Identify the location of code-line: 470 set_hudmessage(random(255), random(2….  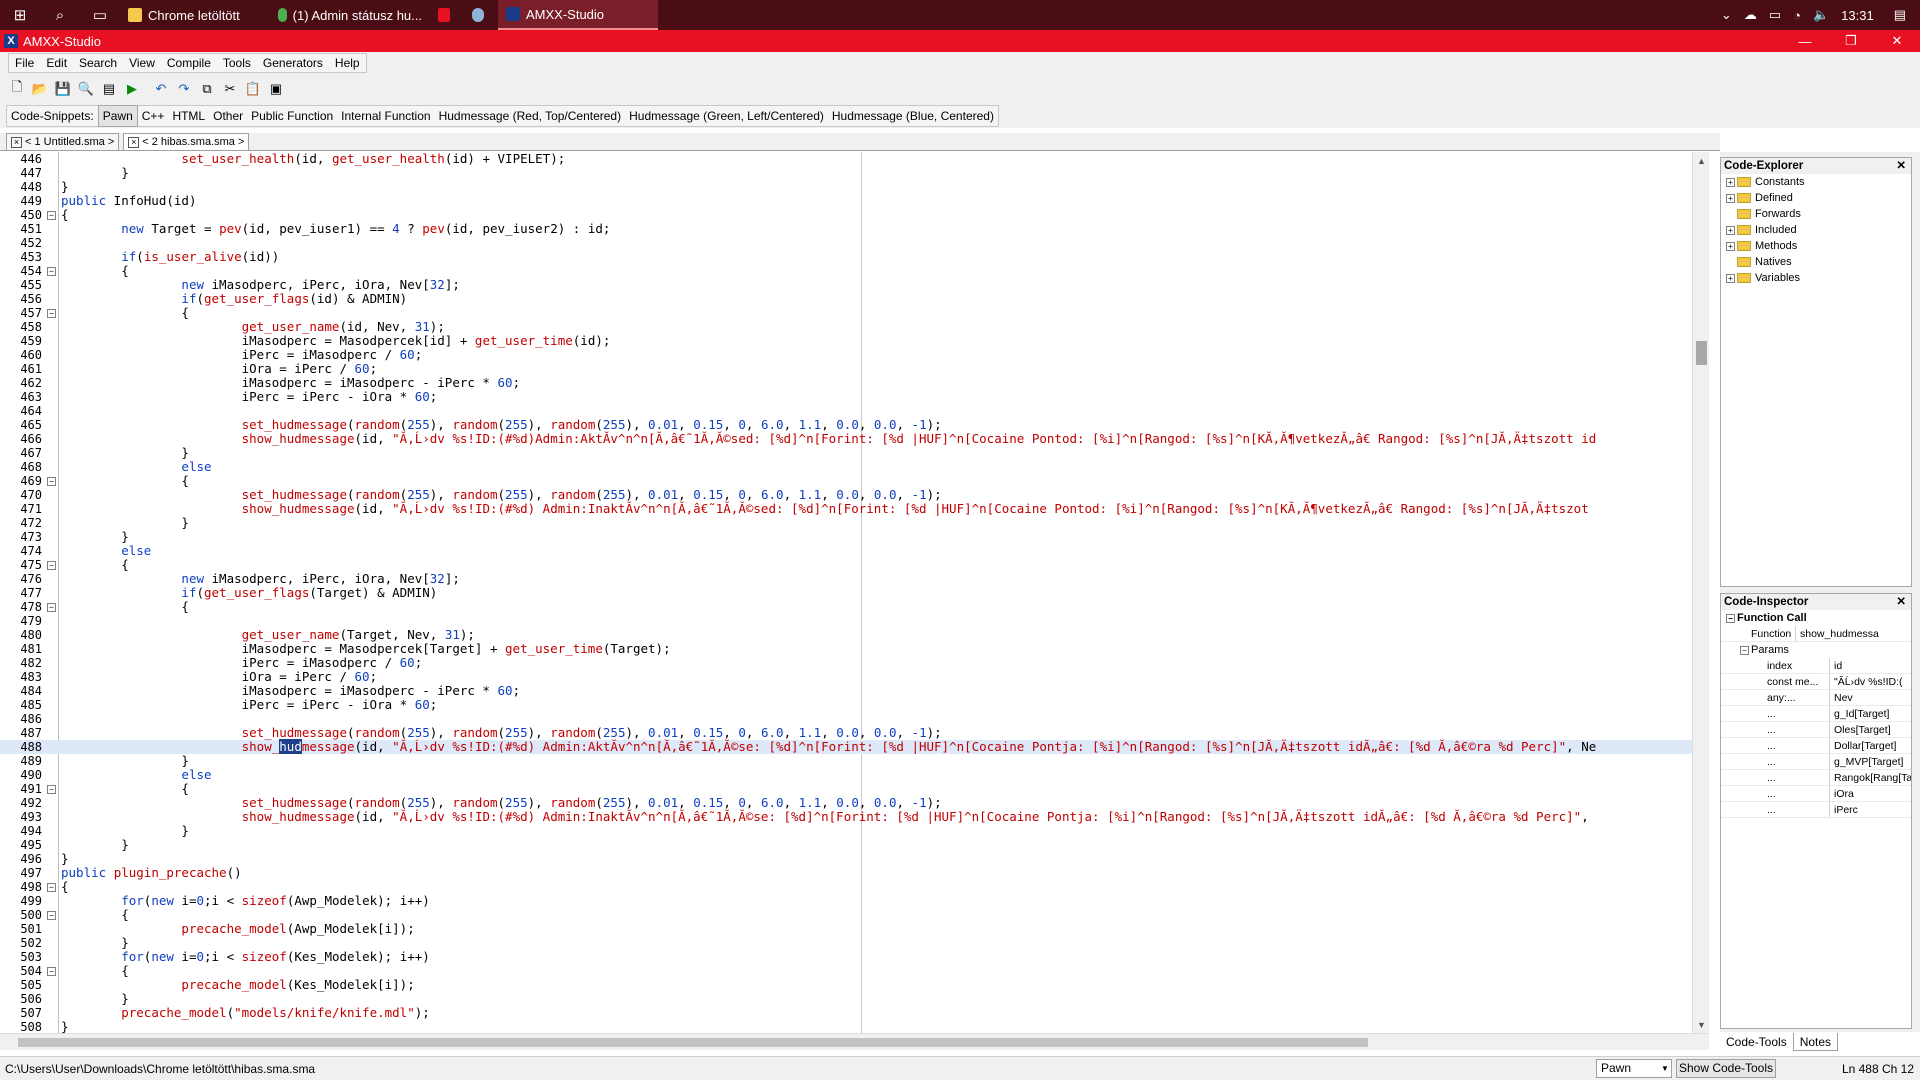
(846, 495).